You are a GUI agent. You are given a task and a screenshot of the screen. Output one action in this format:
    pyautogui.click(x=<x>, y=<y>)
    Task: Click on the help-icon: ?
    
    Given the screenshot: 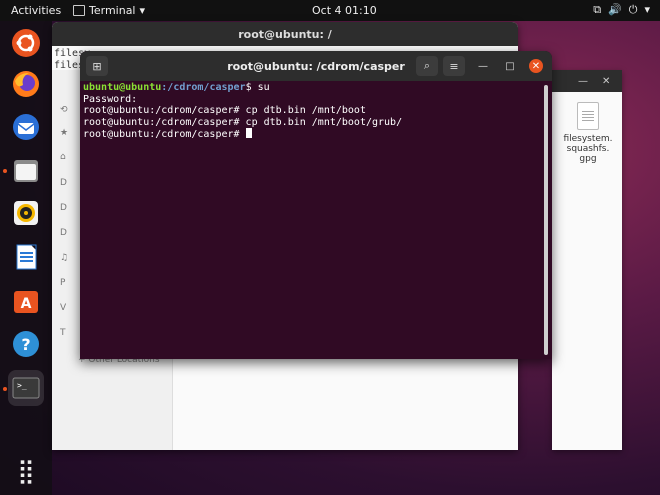 What is the action you would take?
    pyautogui.click(x=26, y=344)
    